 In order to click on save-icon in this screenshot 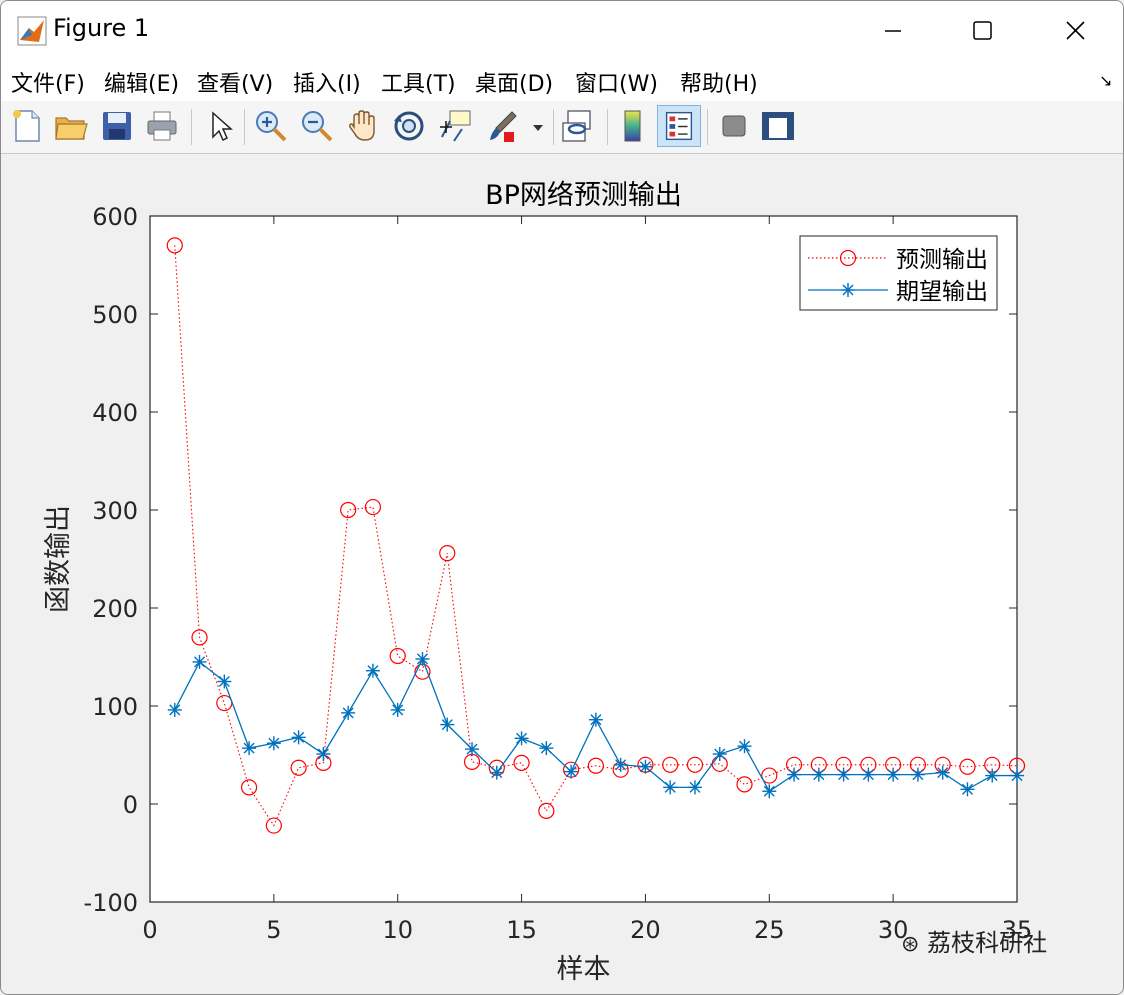, I will do `click(117, 126)`.